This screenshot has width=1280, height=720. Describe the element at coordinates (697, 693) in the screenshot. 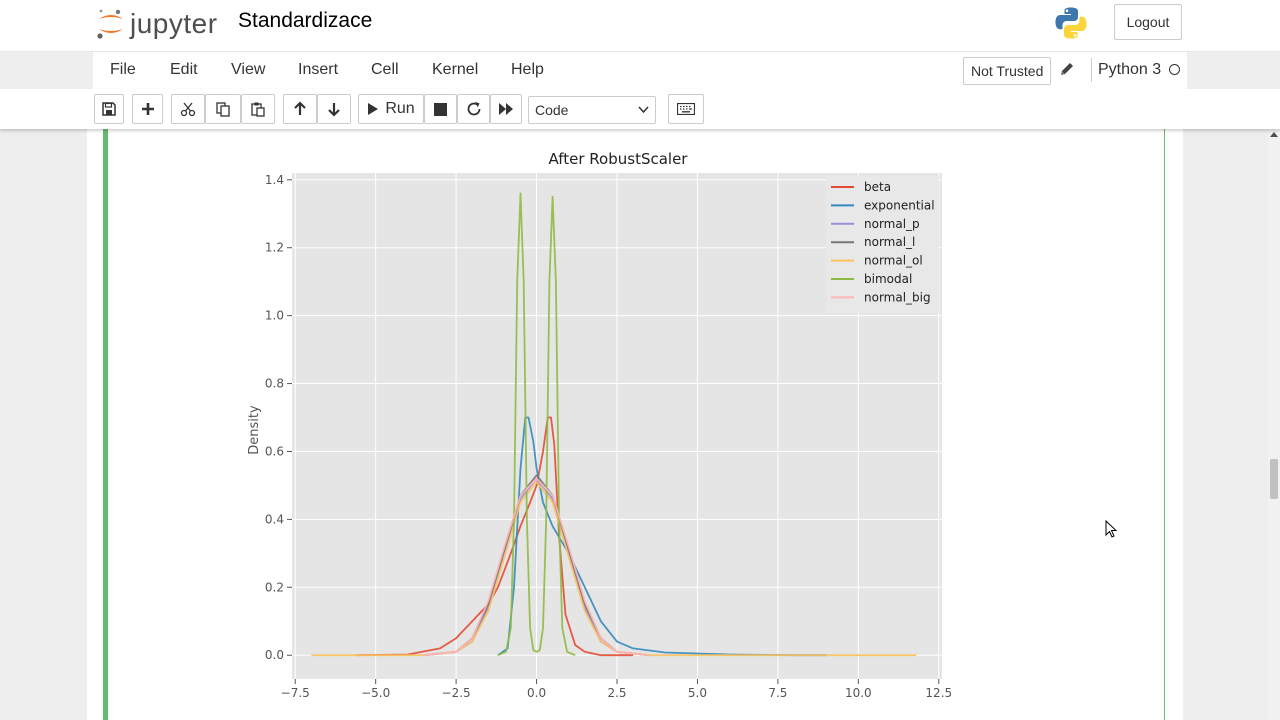

I see `x-tick-label: 5.0` at that location.